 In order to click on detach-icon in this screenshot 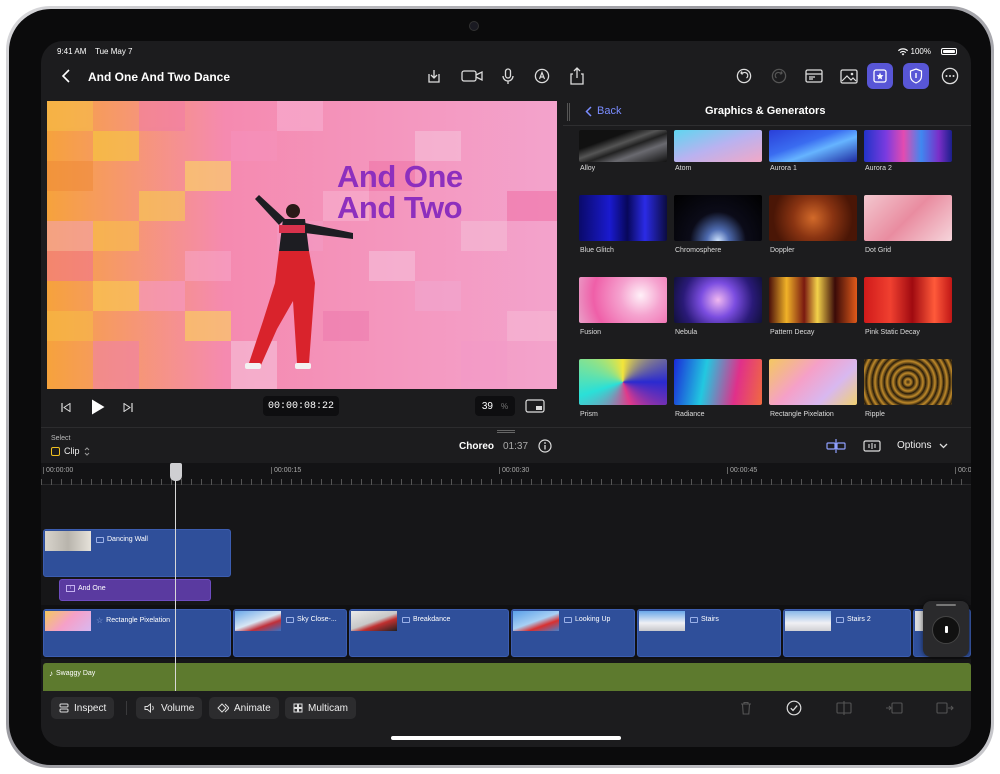, I will do `click(894, 708)`.